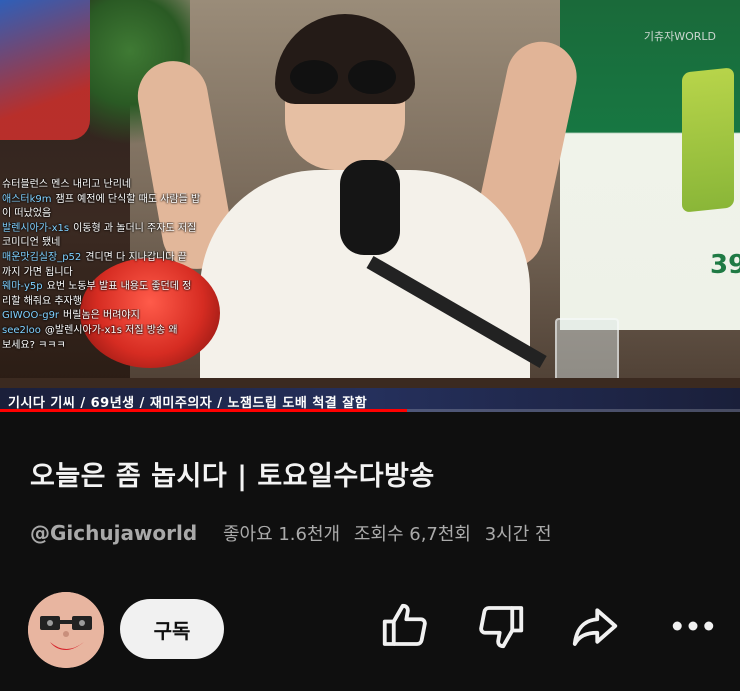 Image resolution: width=740 pixels, height=691 pixels. Describe the element at coordinates (650, 165) in the screenshot. I see `right-poster: 39` at that location.